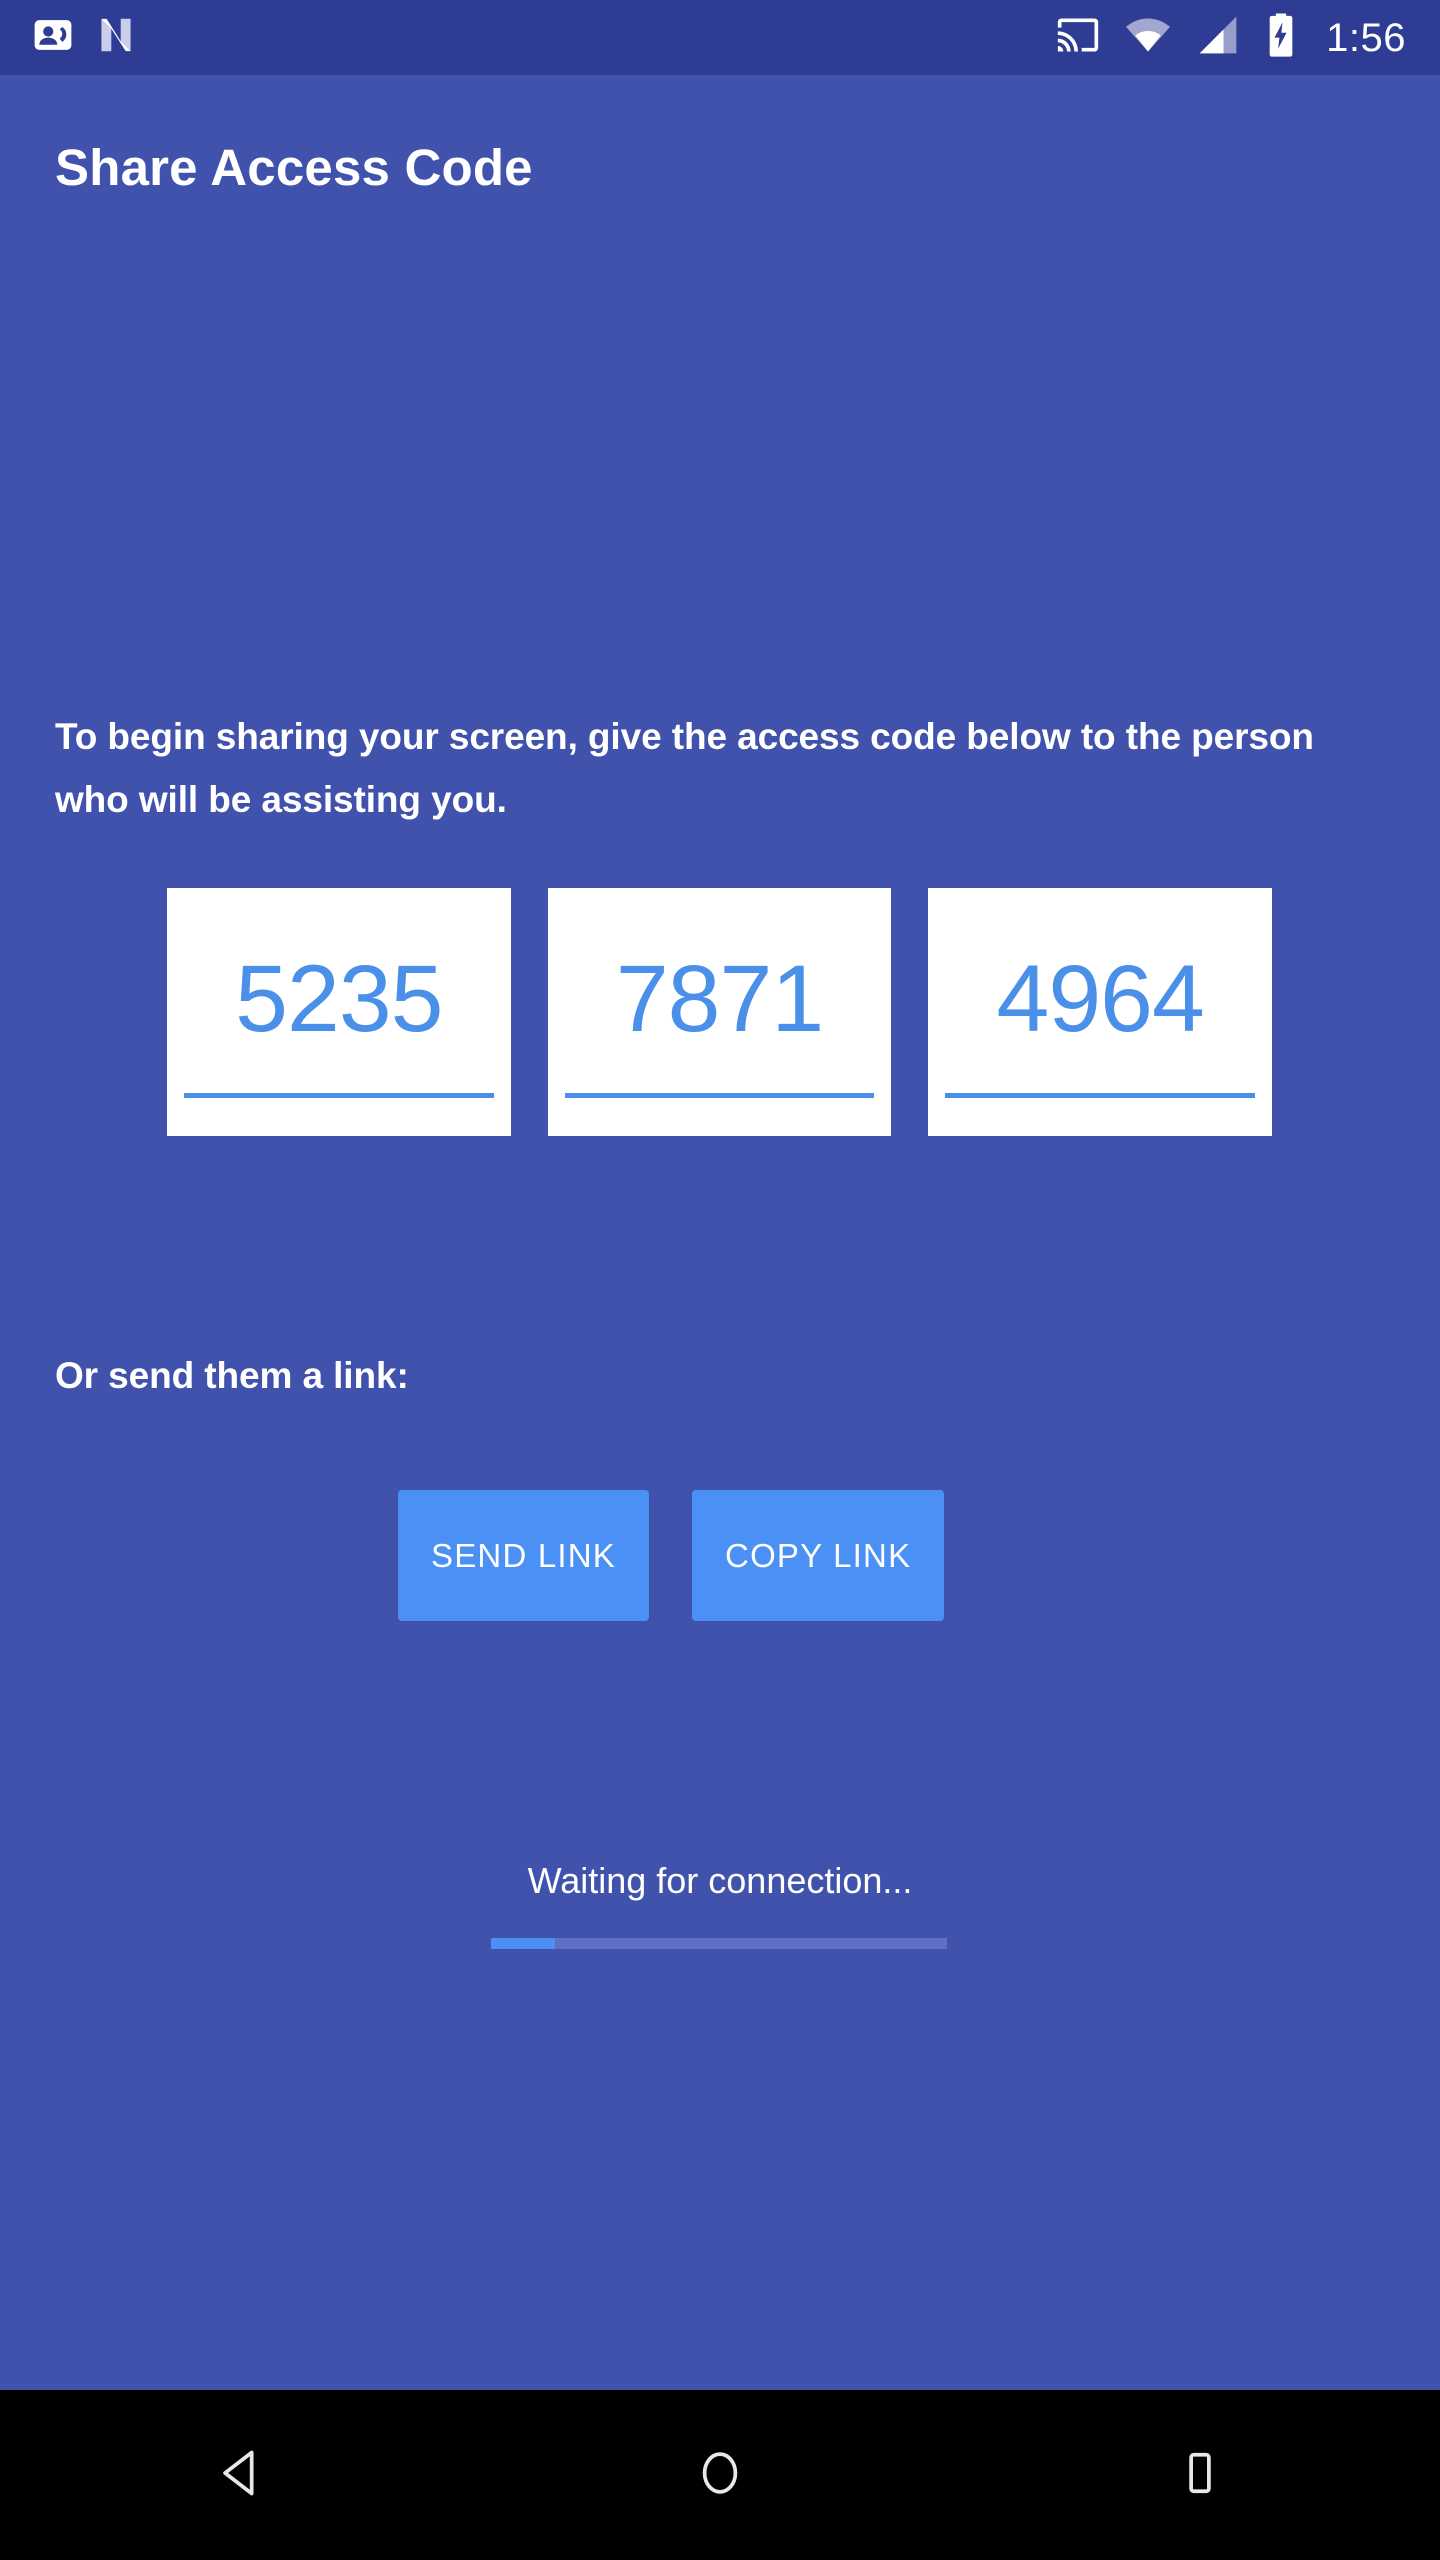 The width and height of the screenshot is (1440, 2560). What do you see at coordinates (818, 1555) in the screenshot?
I see `copy-link-button: COPY LINK` at bounding box center [818, 1555].